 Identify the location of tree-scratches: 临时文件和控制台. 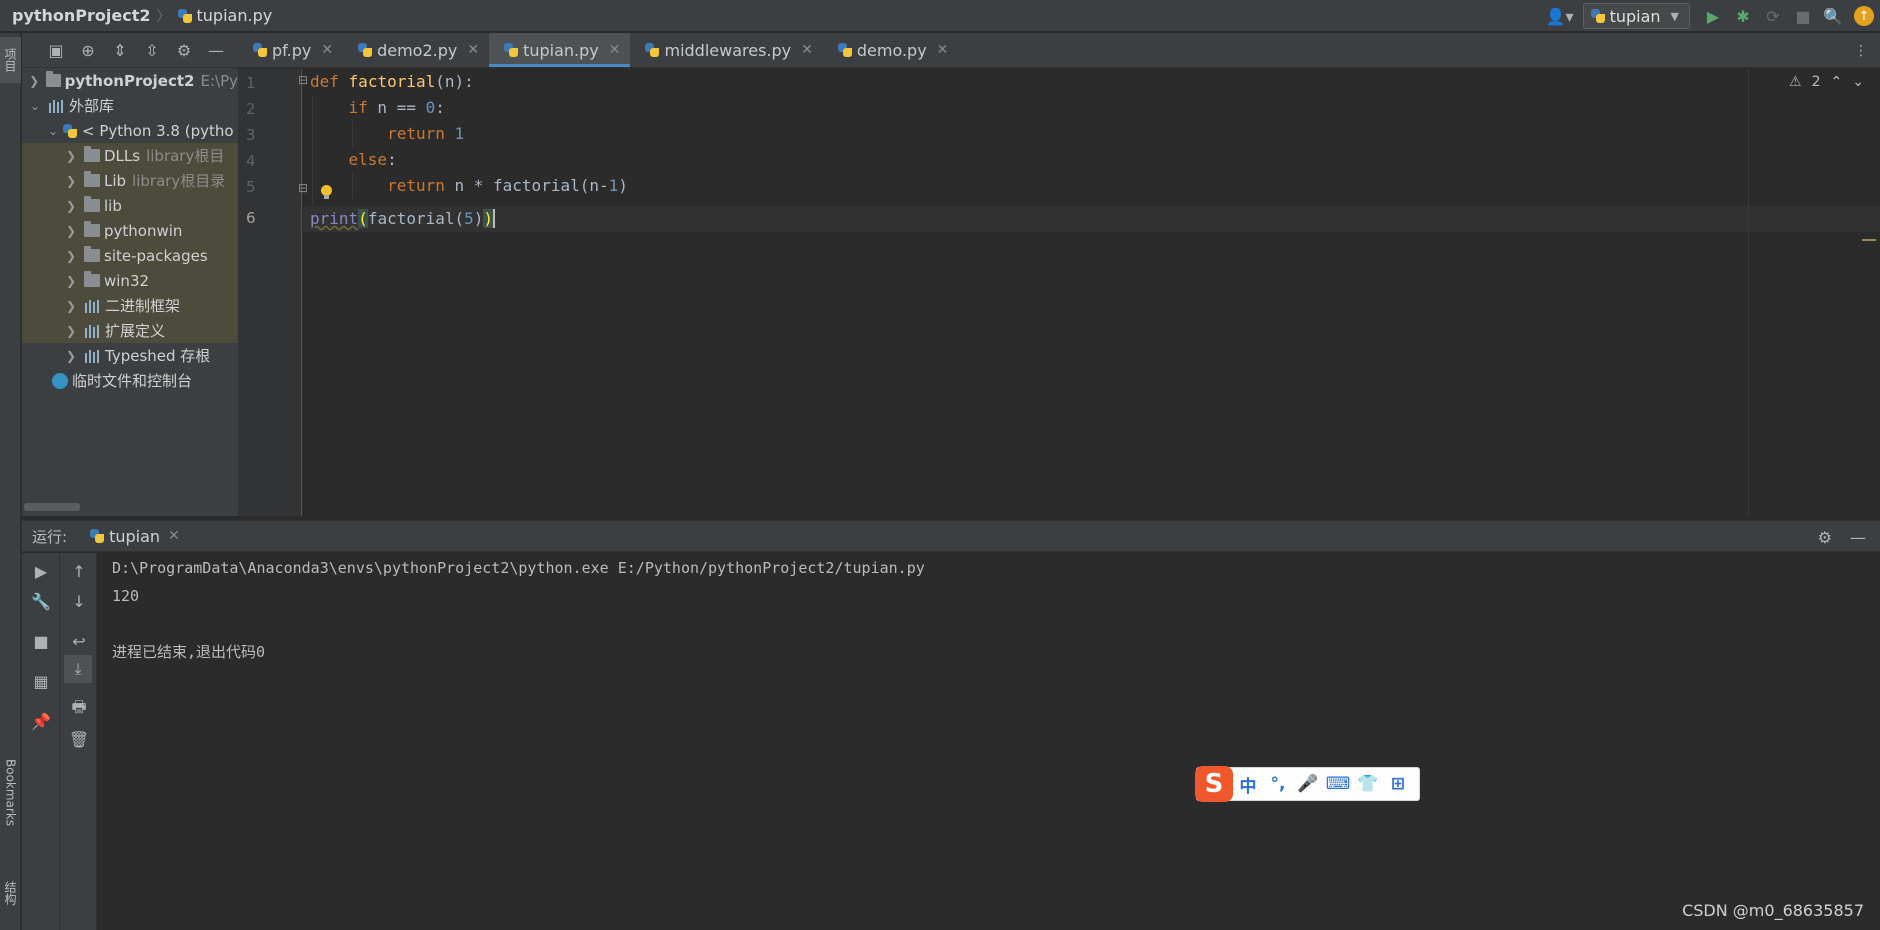
(130, 380).